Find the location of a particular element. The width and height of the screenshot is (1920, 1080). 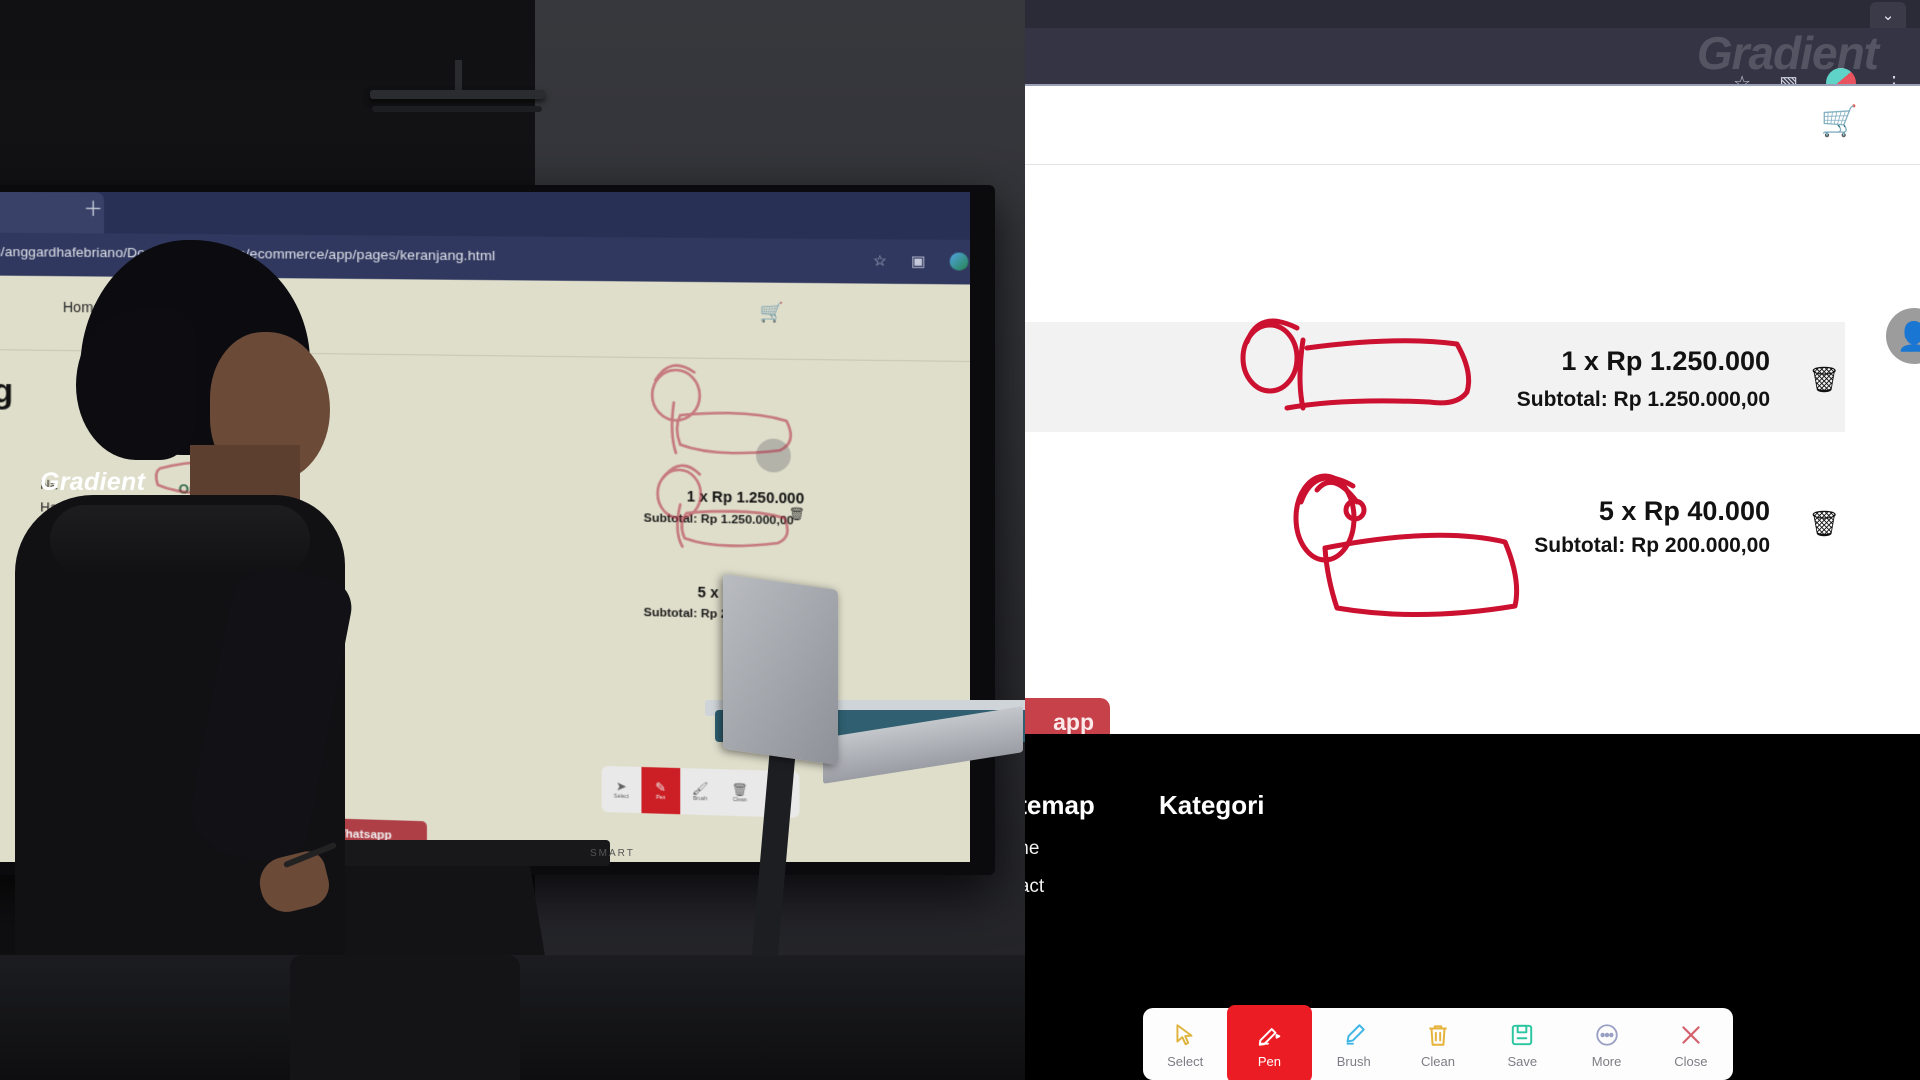

toolbar-more: More is located at coordinates (1606, 1044).